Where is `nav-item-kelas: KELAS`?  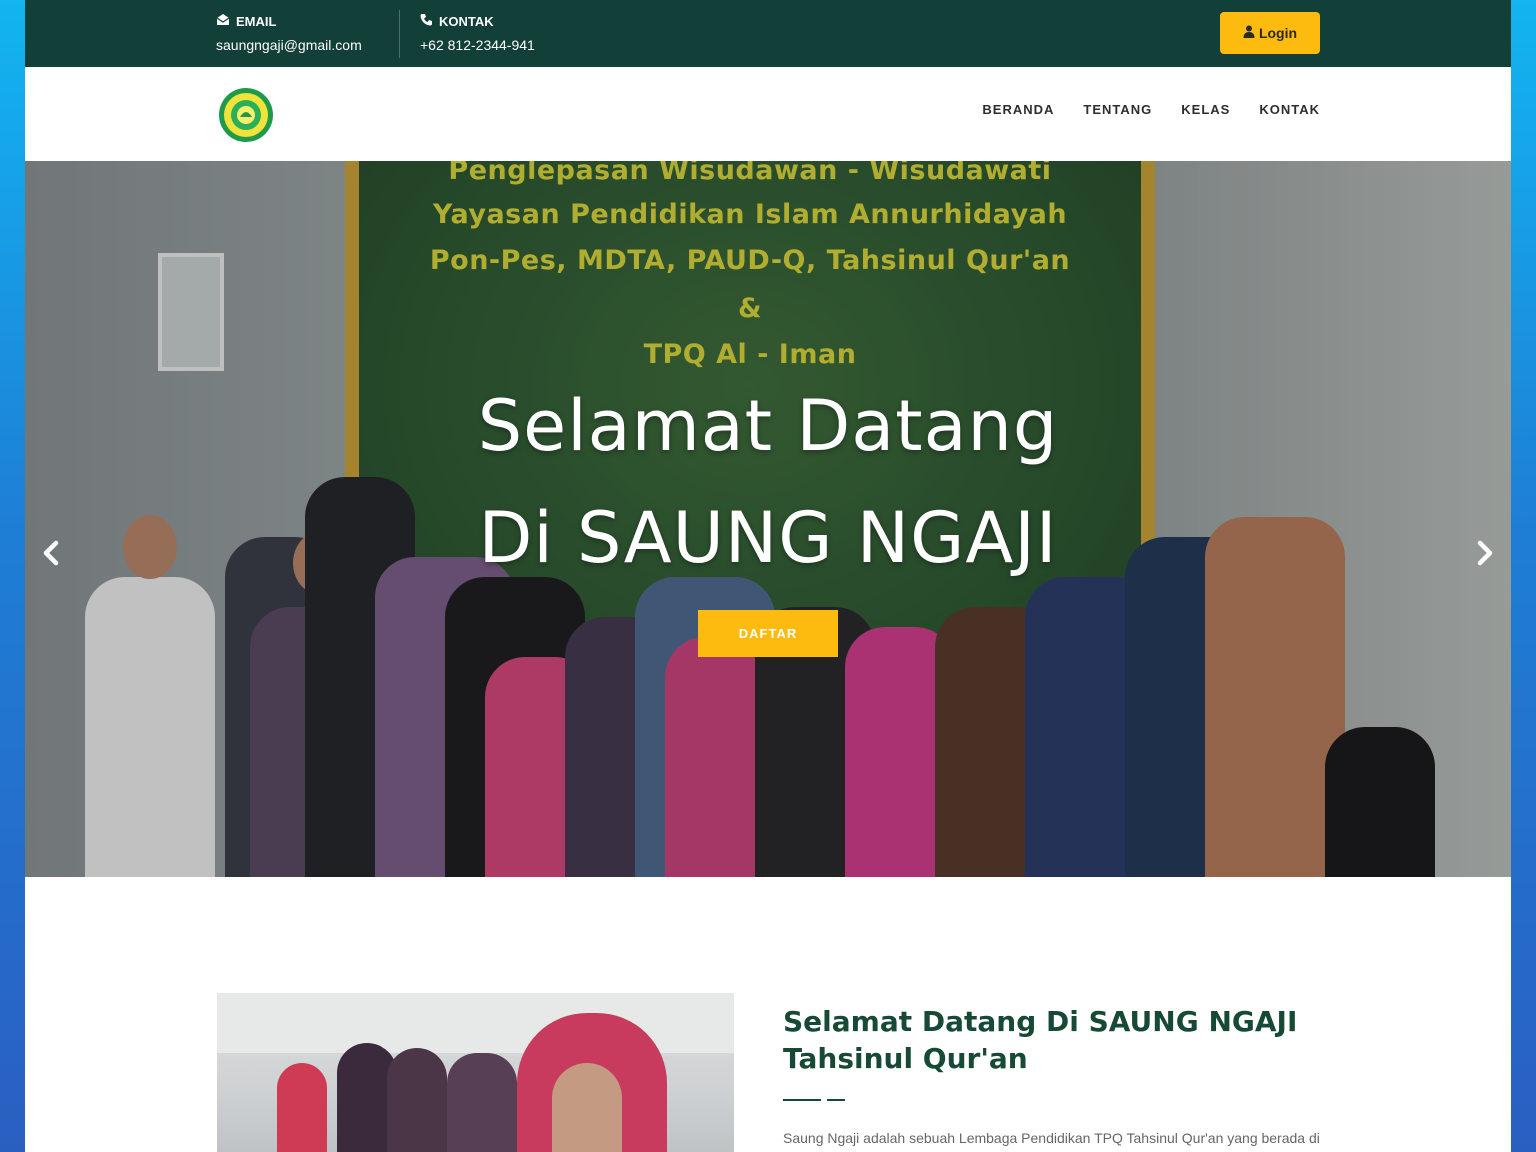
nav-item-kelas: KELAS is located at coordinates (1205, 109).